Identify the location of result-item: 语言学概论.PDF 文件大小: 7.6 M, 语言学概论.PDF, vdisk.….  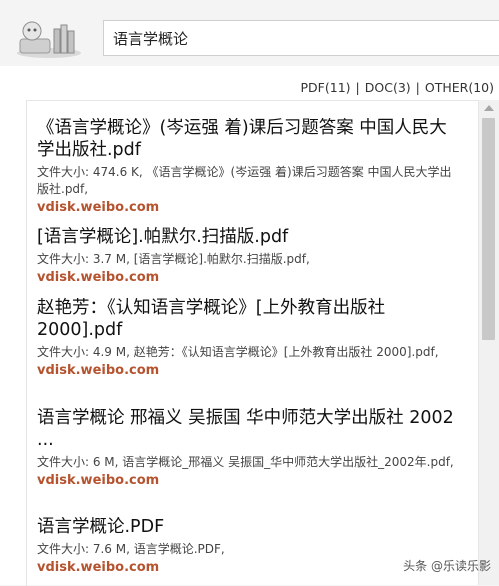
(249, 546).